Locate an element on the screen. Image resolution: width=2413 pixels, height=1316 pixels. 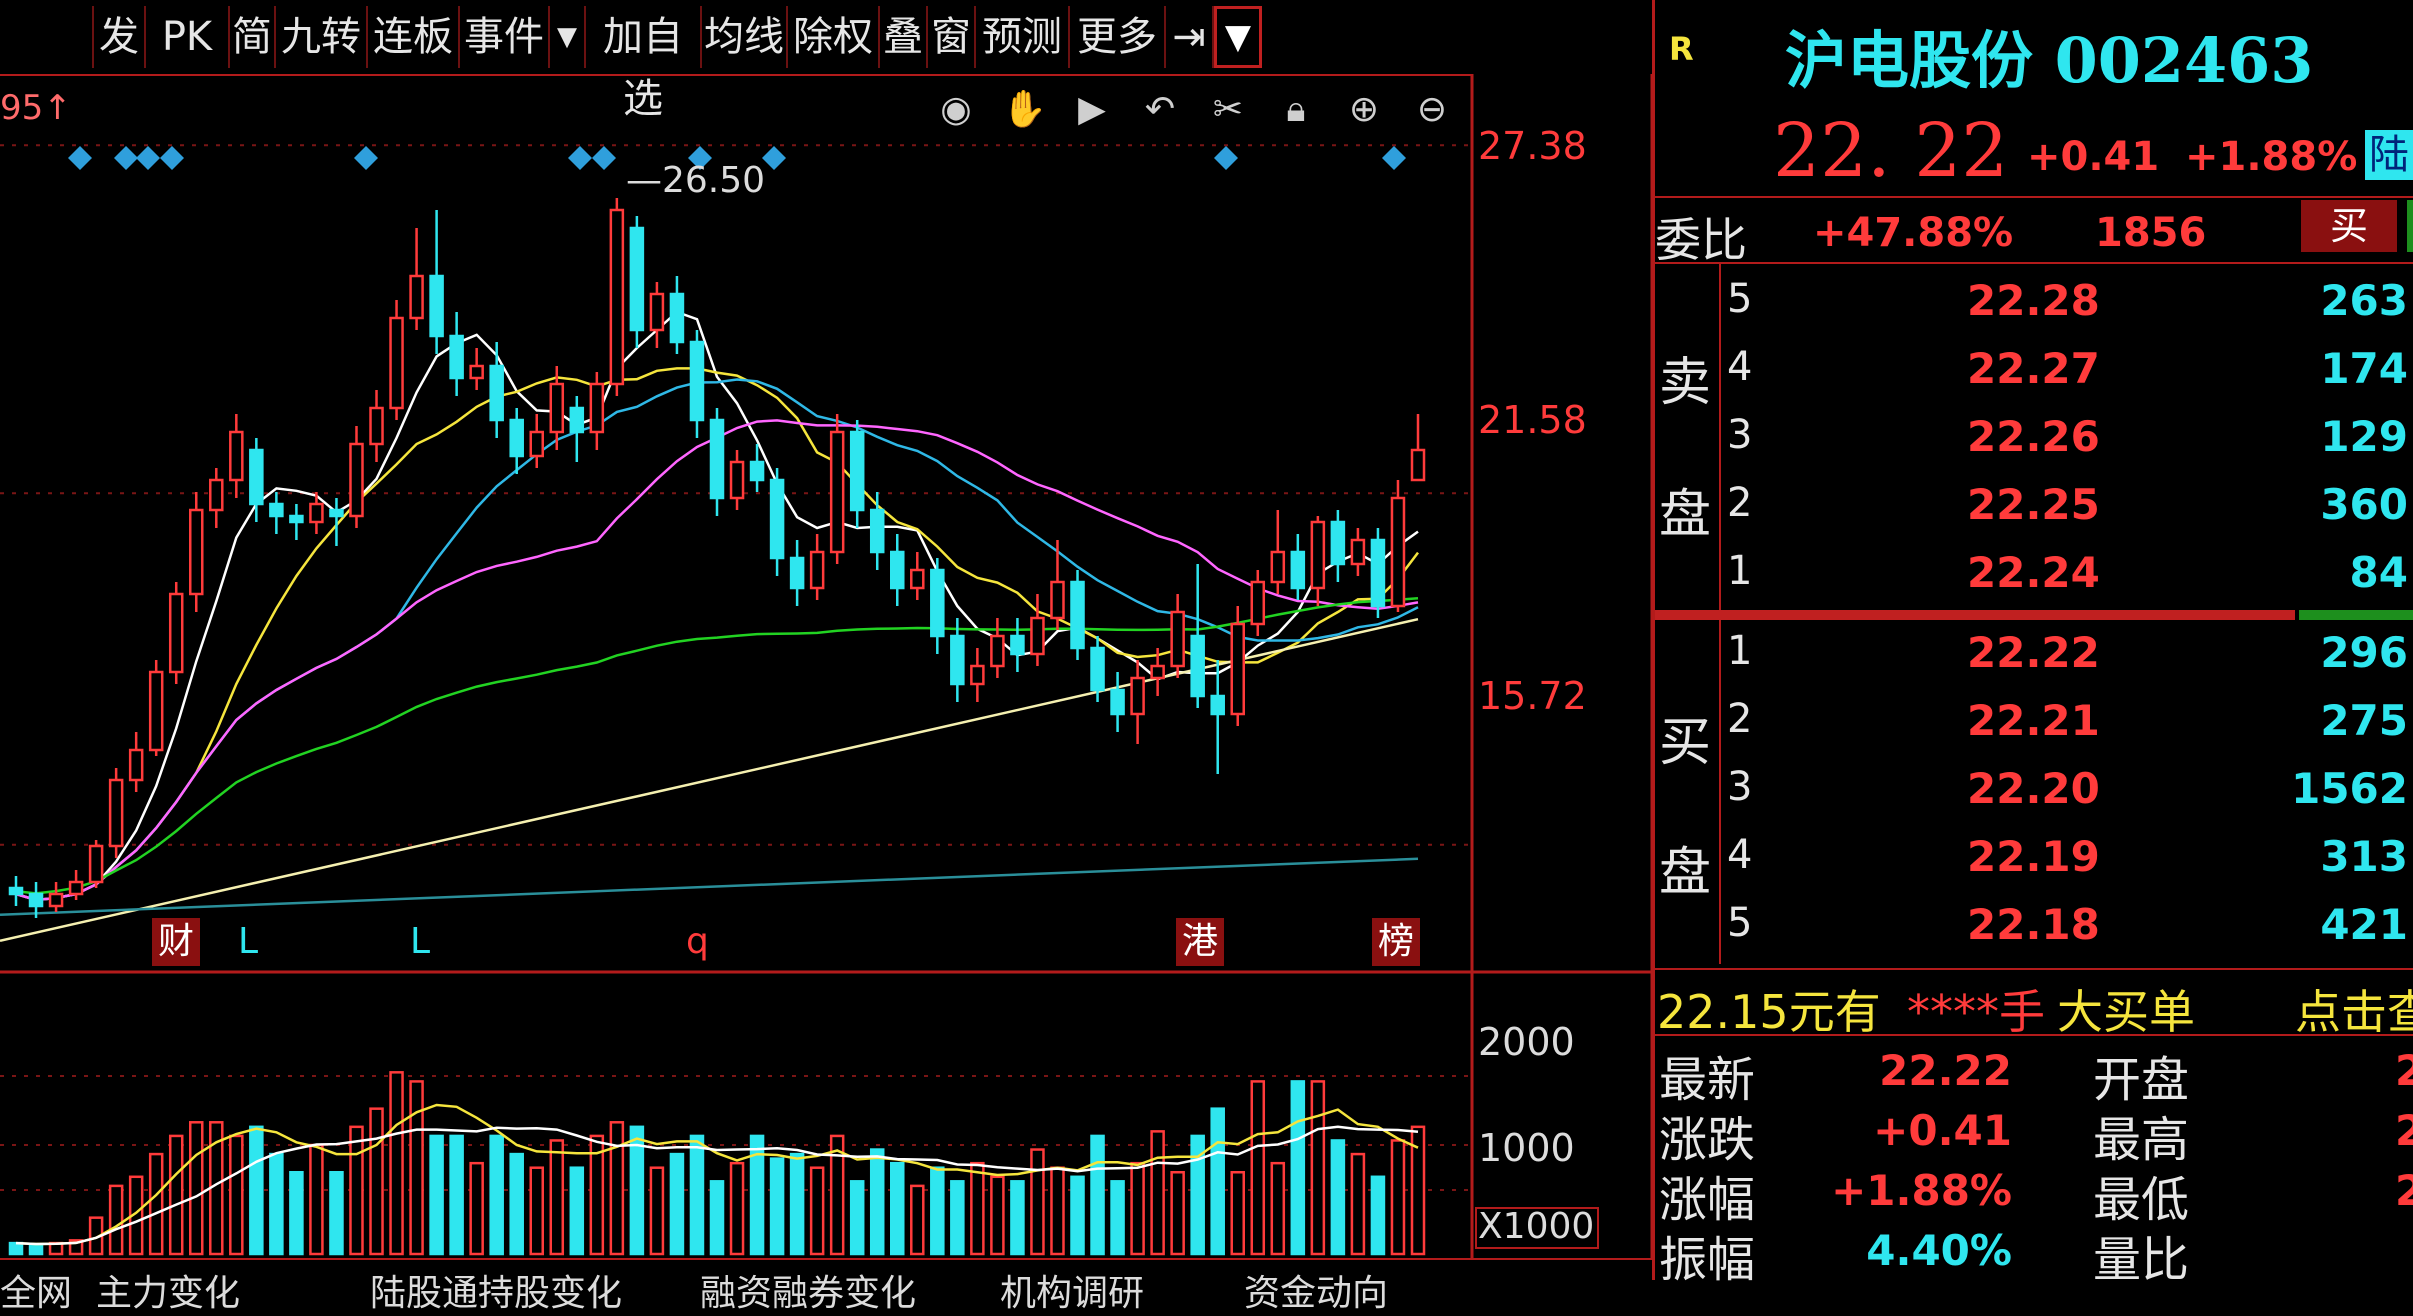
toolbar-item-12: 更多 is located at coordinates (1118, 37).